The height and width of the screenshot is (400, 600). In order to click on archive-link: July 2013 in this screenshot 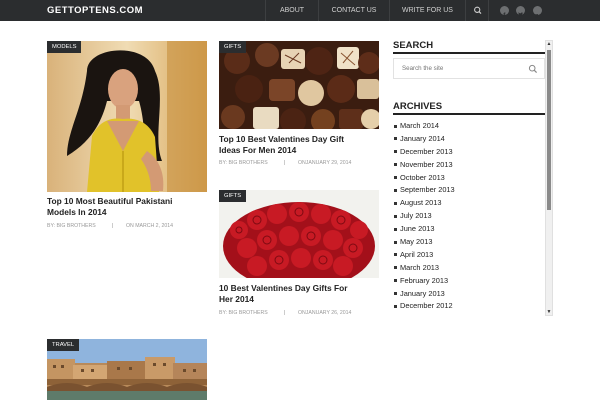, I will do `click(469, 216)`.